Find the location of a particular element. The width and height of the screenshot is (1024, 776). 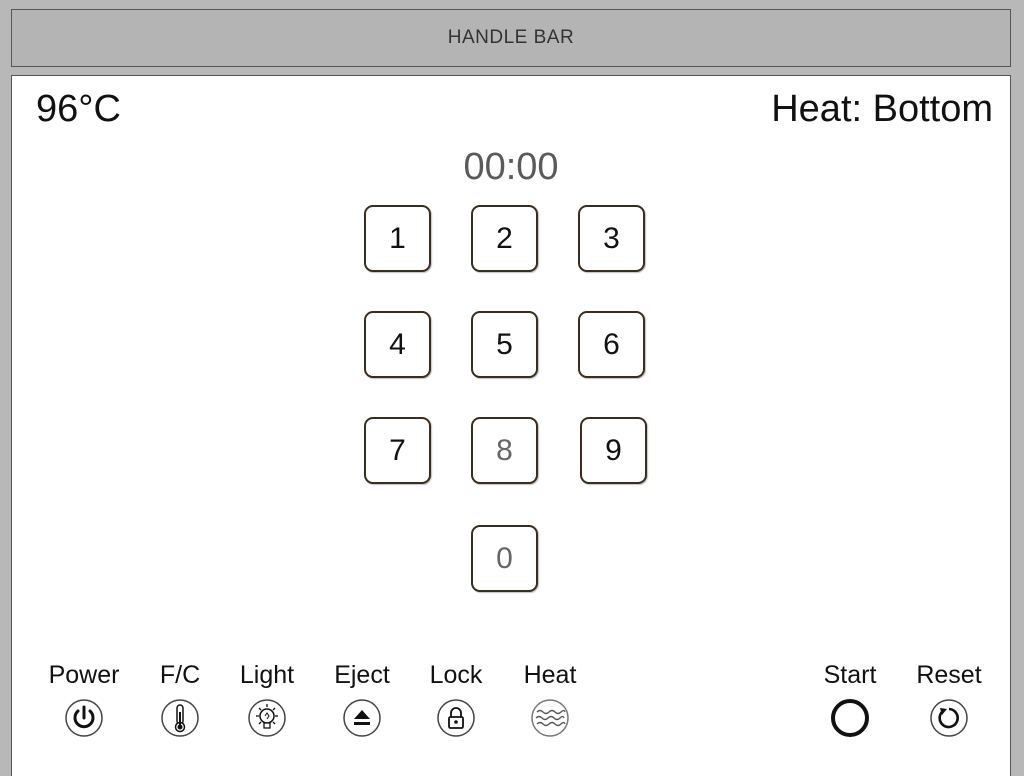

lock-icon is located at coordinates (456, 718).